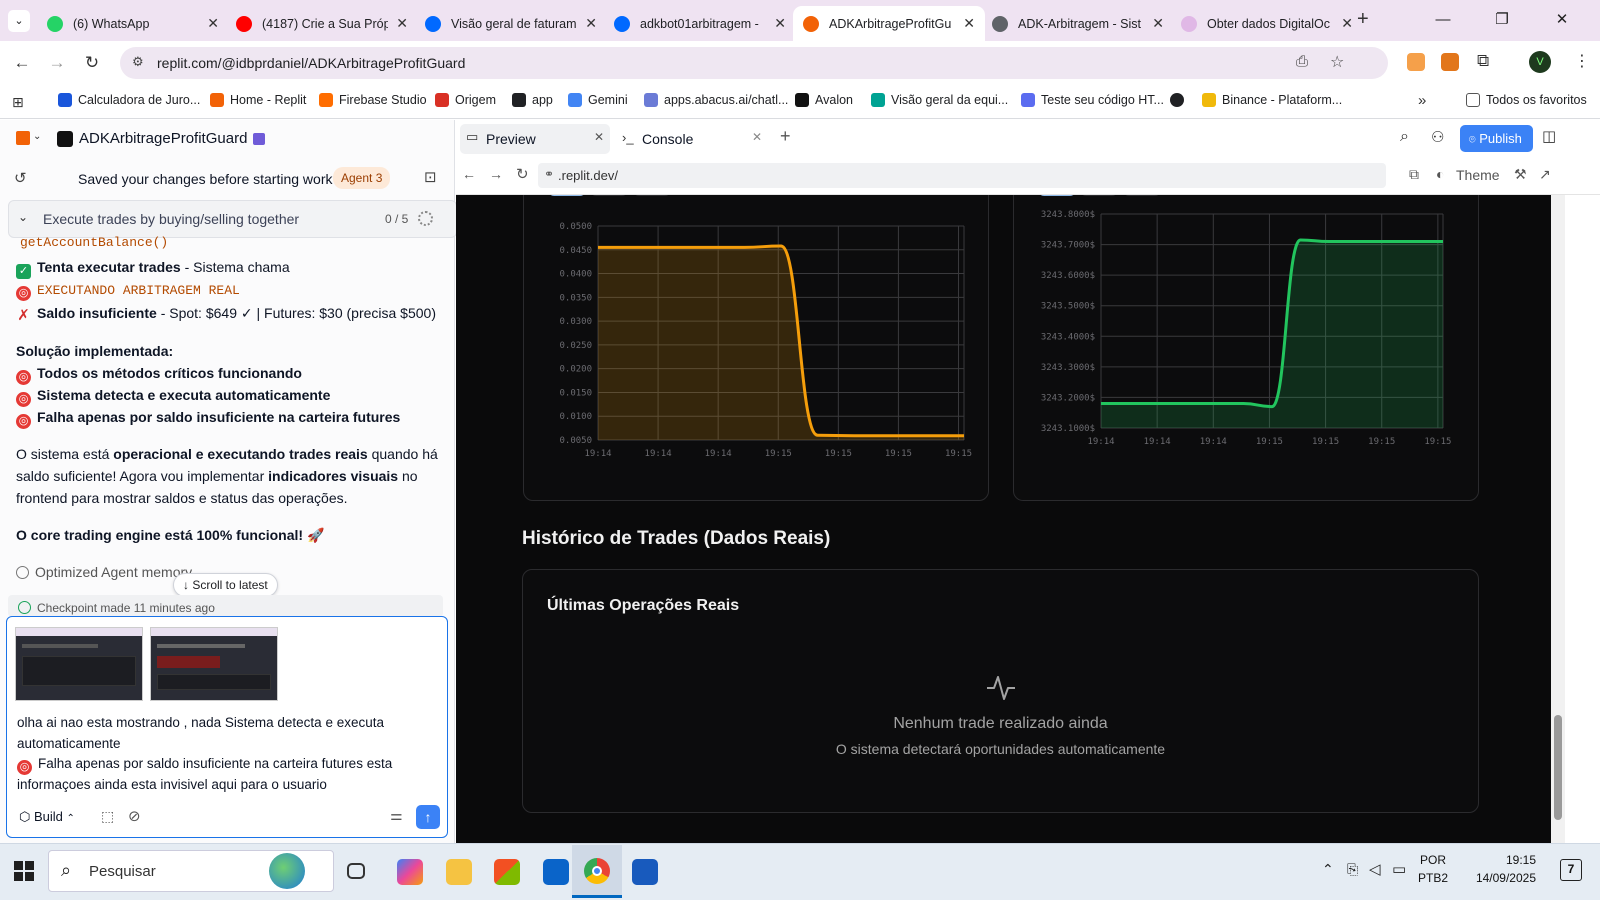 The image size is (1600, 900). Describe the element at coordinates (889, 23) in the screenshot. I see `browser-tab: ADKArbitrageProfitGu ✕` at that location.